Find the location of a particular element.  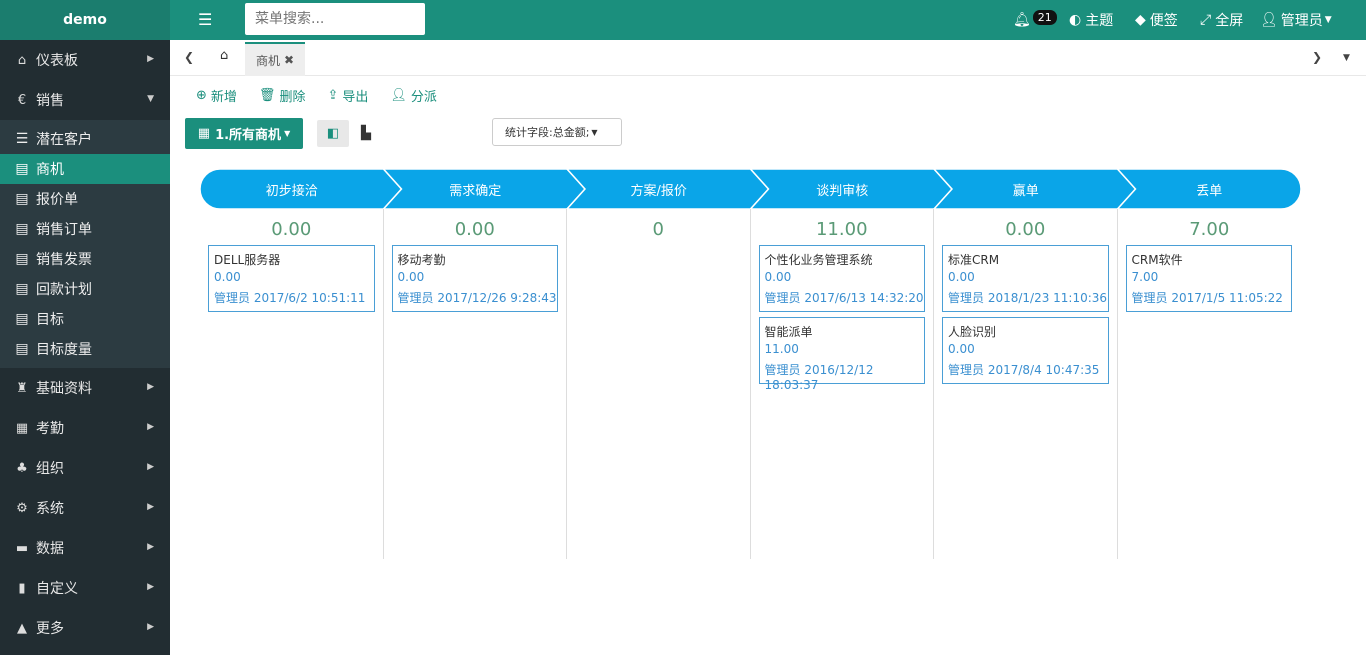

menu-search-input is located at coordinates (335, 19).